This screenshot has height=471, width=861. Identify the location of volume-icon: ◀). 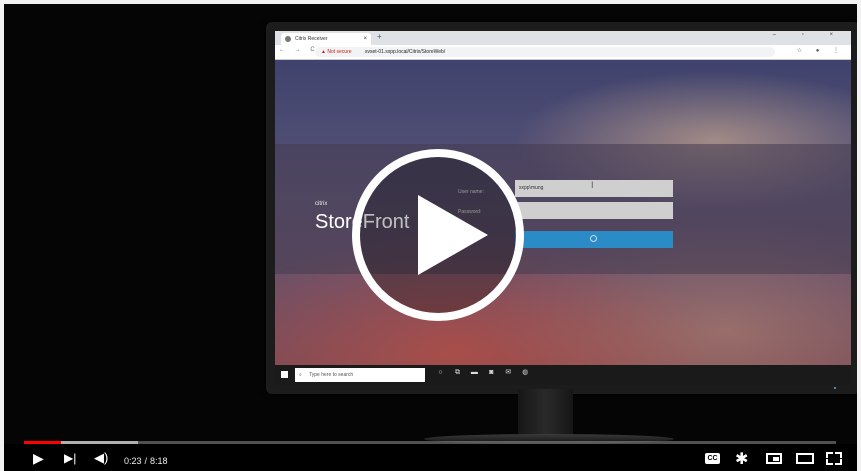
(101, 458).